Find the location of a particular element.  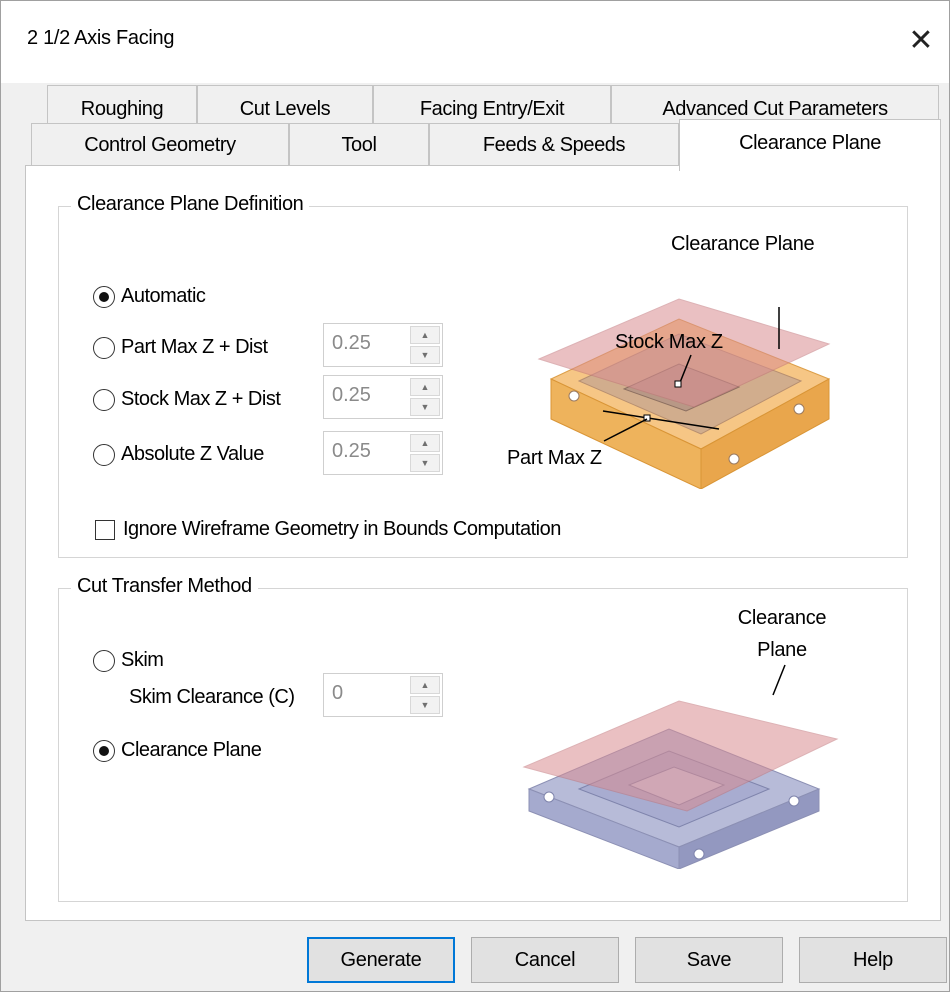

radio-automatic: Automatic is located at coordinates (149, 296).